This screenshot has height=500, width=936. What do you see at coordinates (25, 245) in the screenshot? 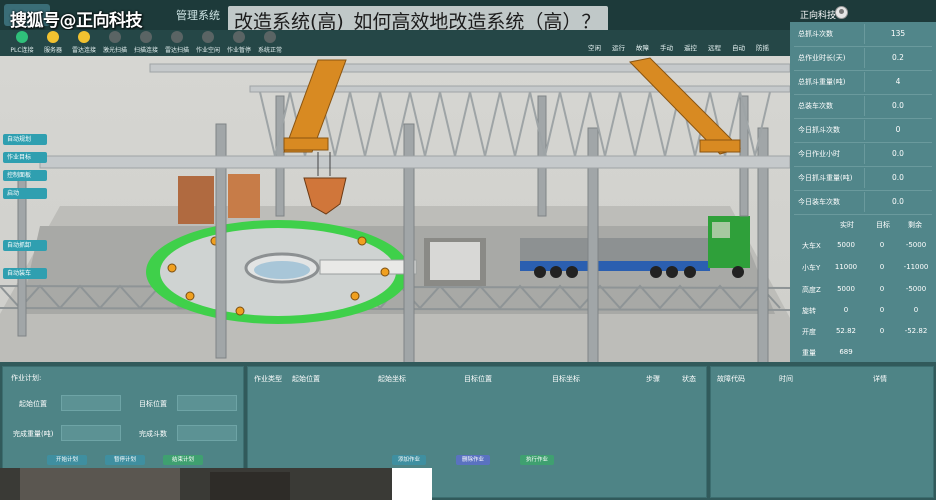
I see `side-menu-auto-grab: 自动抓卸` at bounding box center [25, 245].